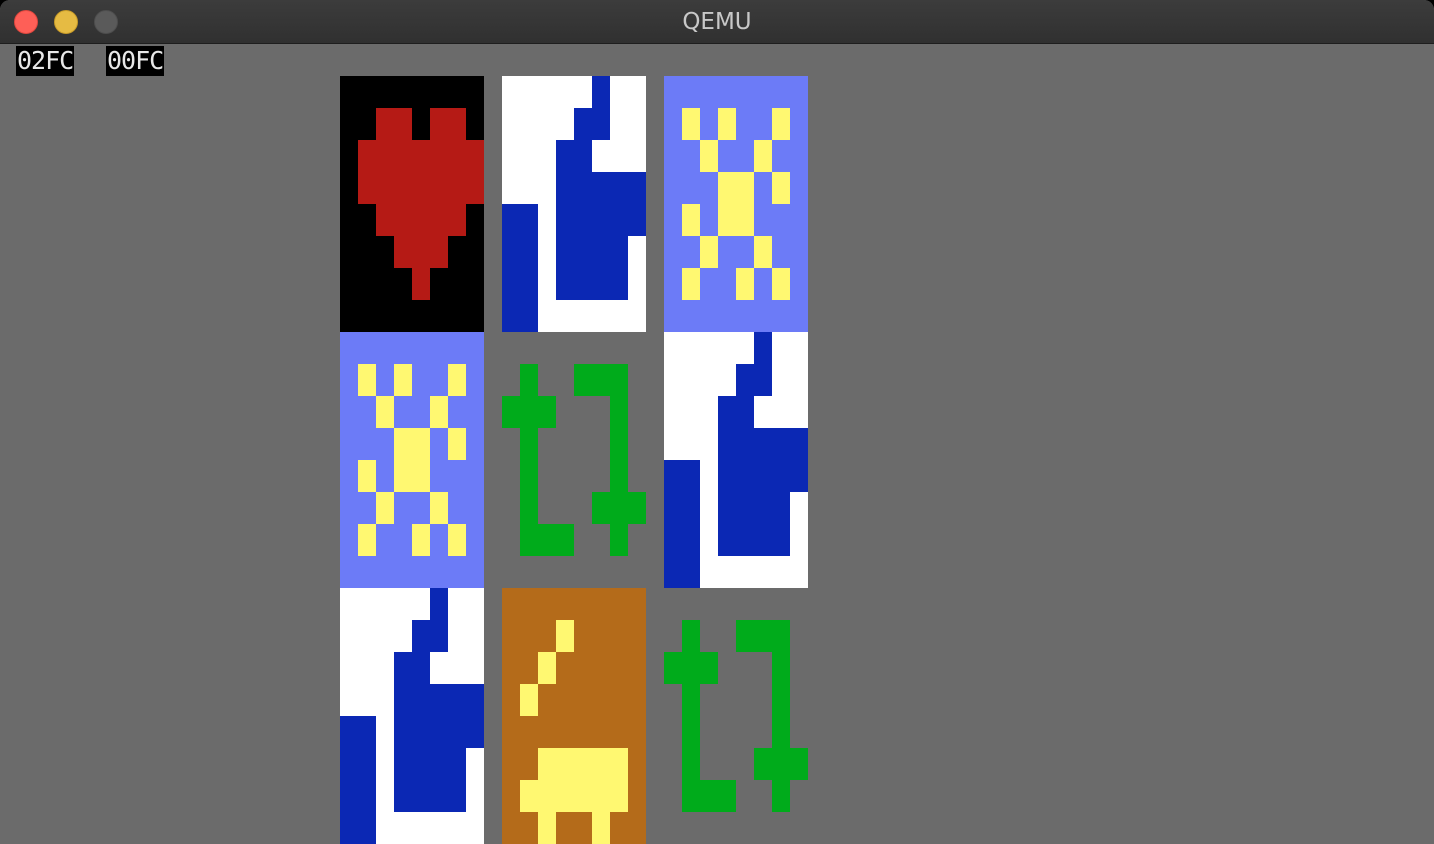  I want to click on tile-sun-r2c1, so click(412, 460).